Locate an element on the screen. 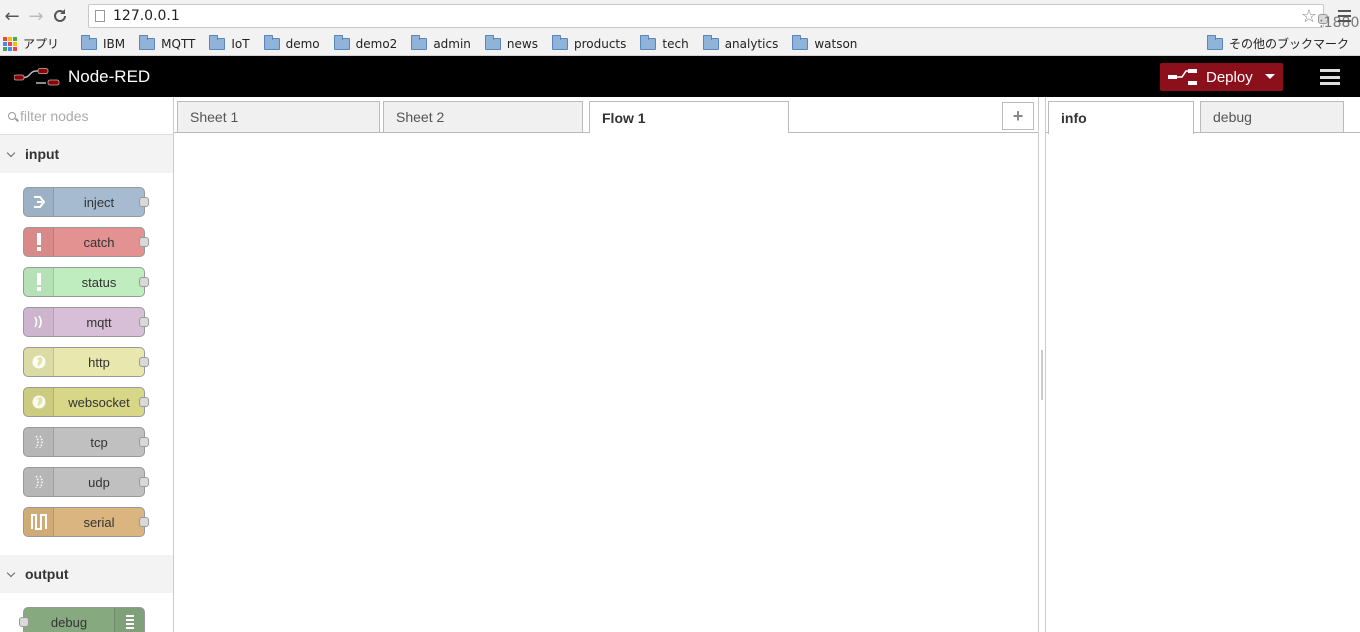 The height and width of the screenshot is (632, 1360). palette-node-status: status is located at coordinates (86, 282).